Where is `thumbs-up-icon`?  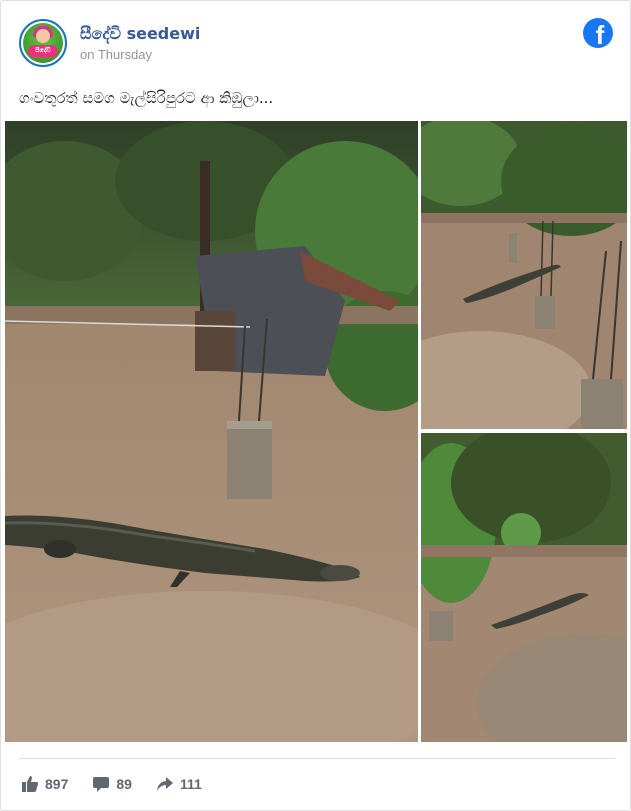 thumbs-up-icon is located at coordinates (30, 784).